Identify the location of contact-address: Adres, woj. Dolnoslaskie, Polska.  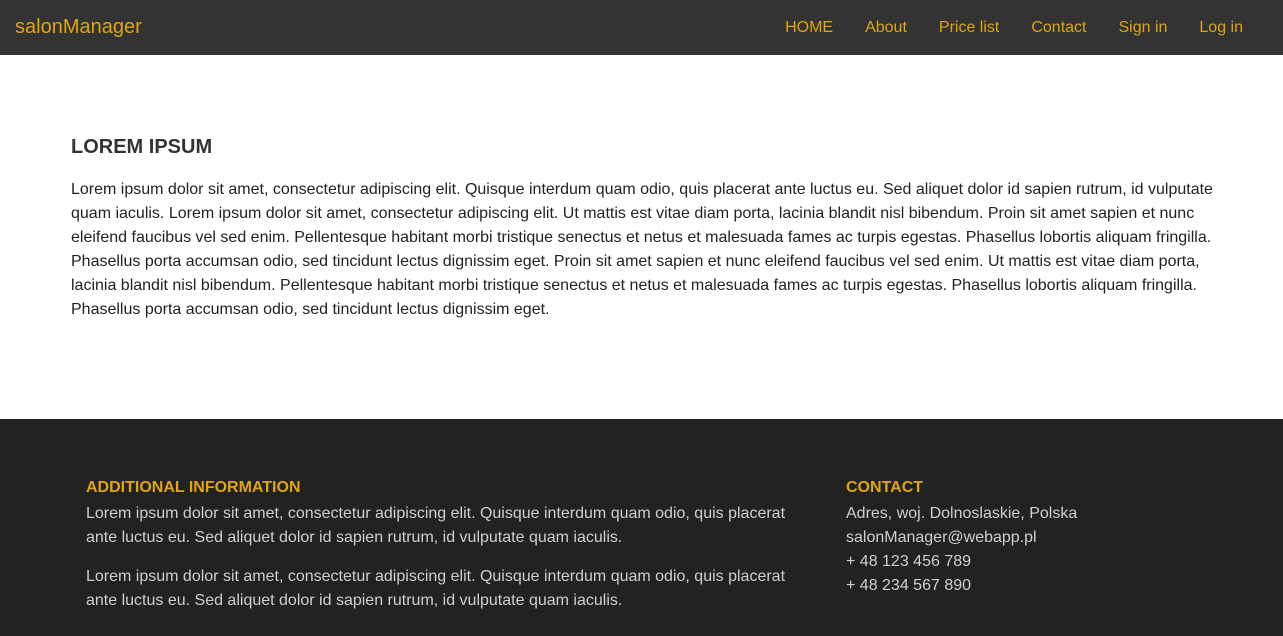
(962, 513).